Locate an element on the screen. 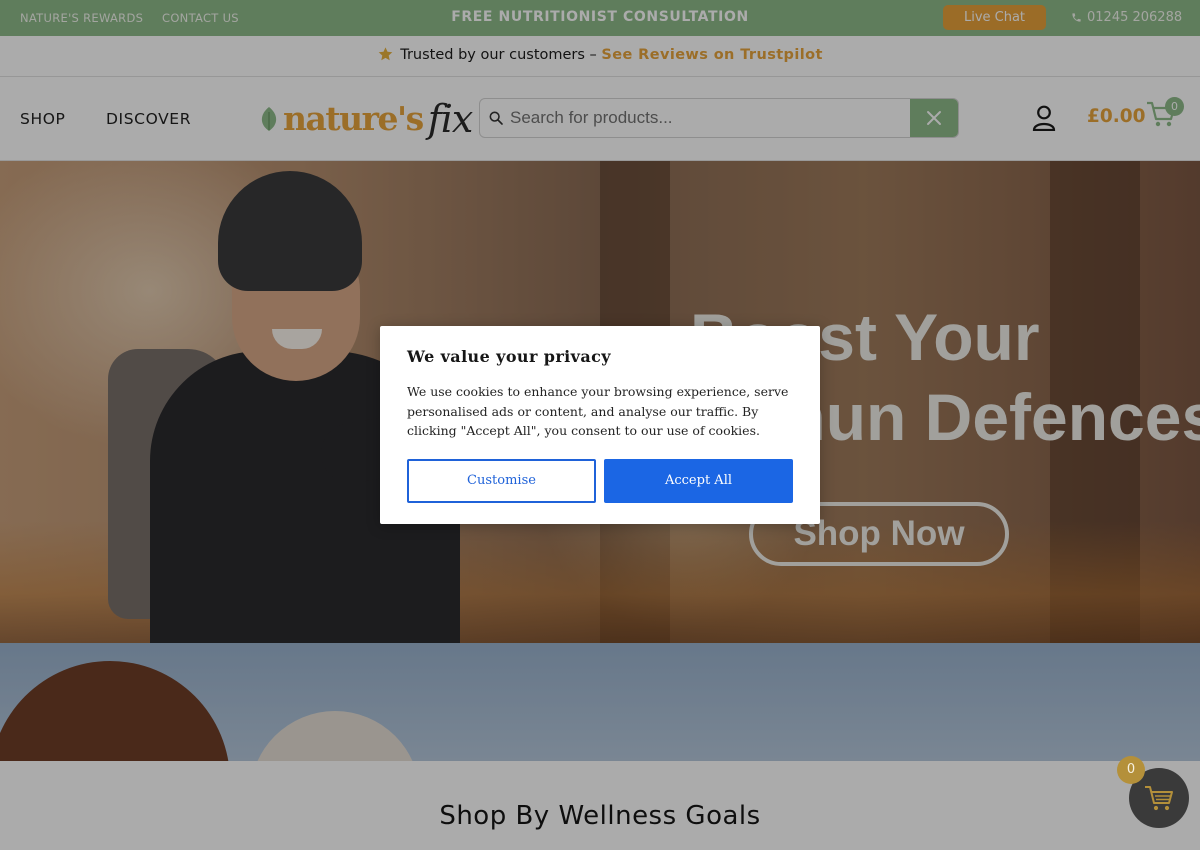 The image size is (1200, 850). customise-button: Customise is located at coordinates (501, 481).